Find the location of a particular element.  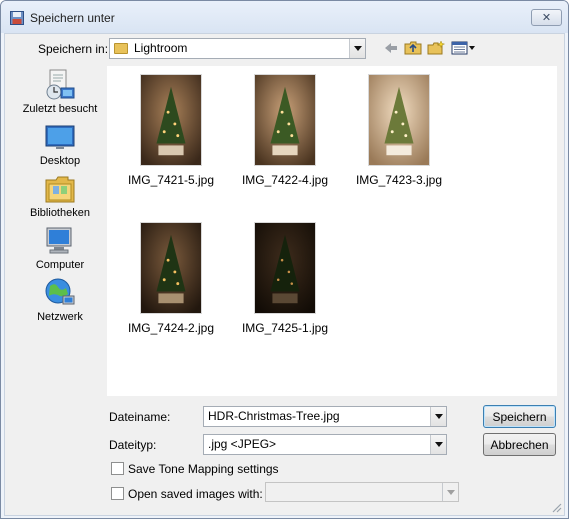

resize-grip-icon is located at coordinates (556, 507).